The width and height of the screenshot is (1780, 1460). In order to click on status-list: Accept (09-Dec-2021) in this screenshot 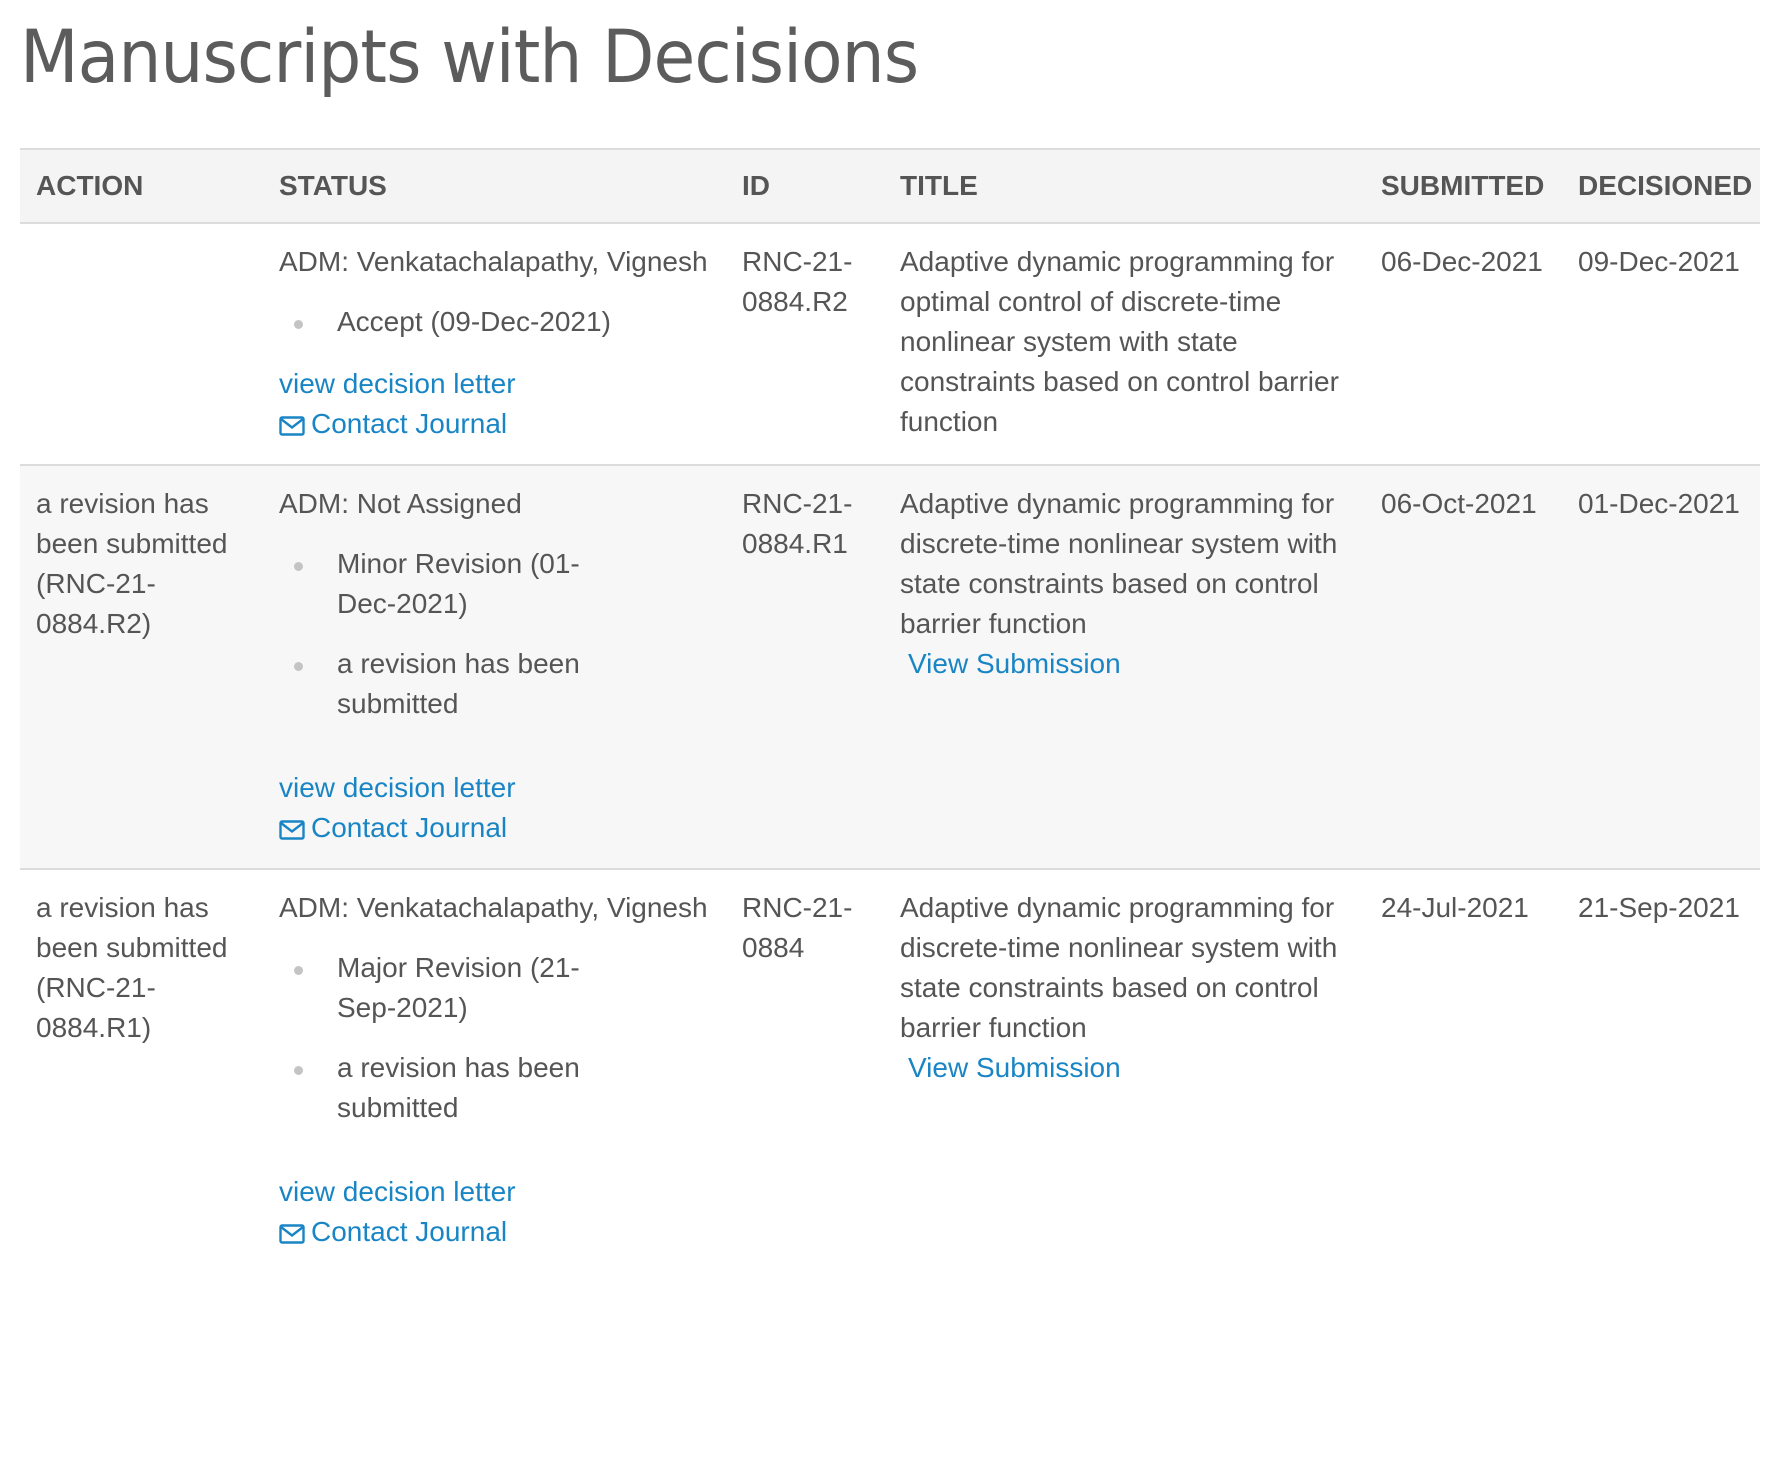, I will do `click(494, 322)`.